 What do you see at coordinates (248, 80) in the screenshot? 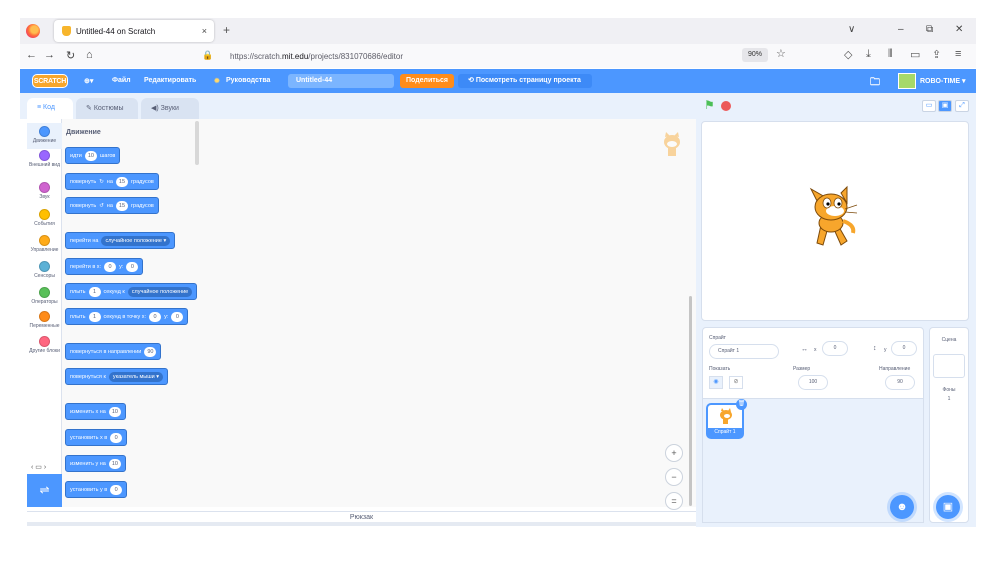
I see `tutorials-menu: Руководства` at bounding box center [248, 80].